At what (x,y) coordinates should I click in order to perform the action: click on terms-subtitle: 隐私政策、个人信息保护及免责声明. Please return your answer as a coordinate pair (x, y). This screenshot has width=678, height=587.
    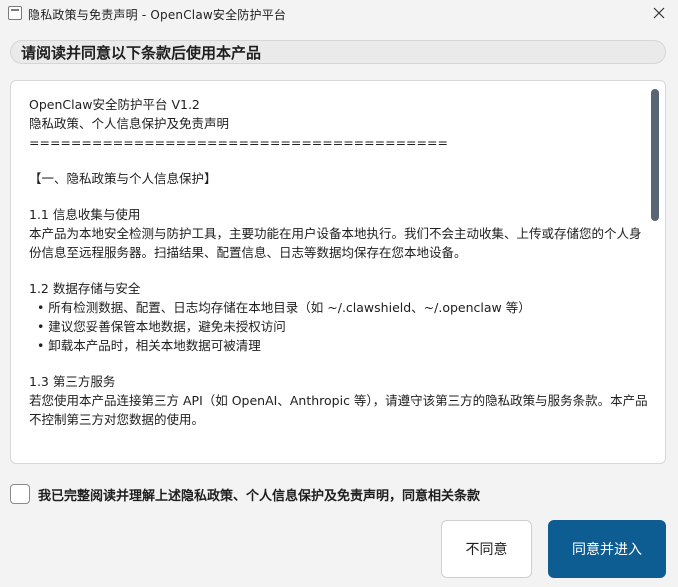
    Looking at the image, I should click on (129, 123).